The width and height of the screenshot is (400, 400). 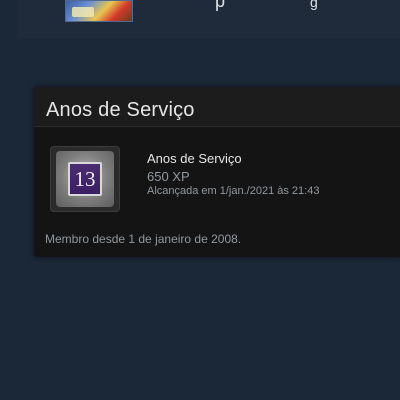 What do you see at coordinates (233, 191) in the screenshot?
I see `badge-earned-date: Alcançada em 1/jan./2021 às 21:43` at bounding box center [233, 191].